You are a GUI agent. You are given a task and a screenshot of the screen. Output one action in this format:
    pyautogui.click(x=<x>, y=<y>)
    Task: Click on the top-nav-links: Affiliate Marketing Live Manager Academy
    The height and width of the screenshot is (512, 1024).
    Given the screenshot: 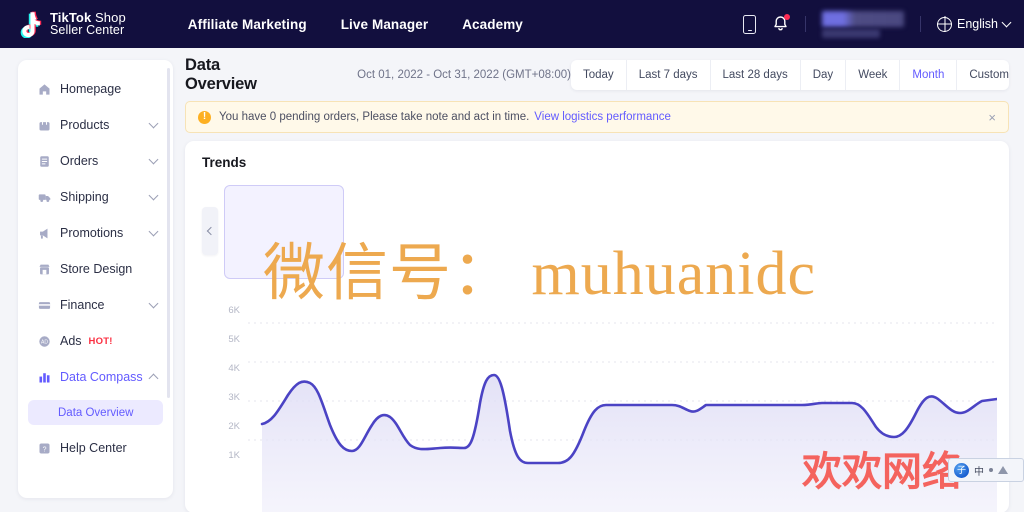 What is the action you would take?
    pyautogui.click(x=355, y=24)
    